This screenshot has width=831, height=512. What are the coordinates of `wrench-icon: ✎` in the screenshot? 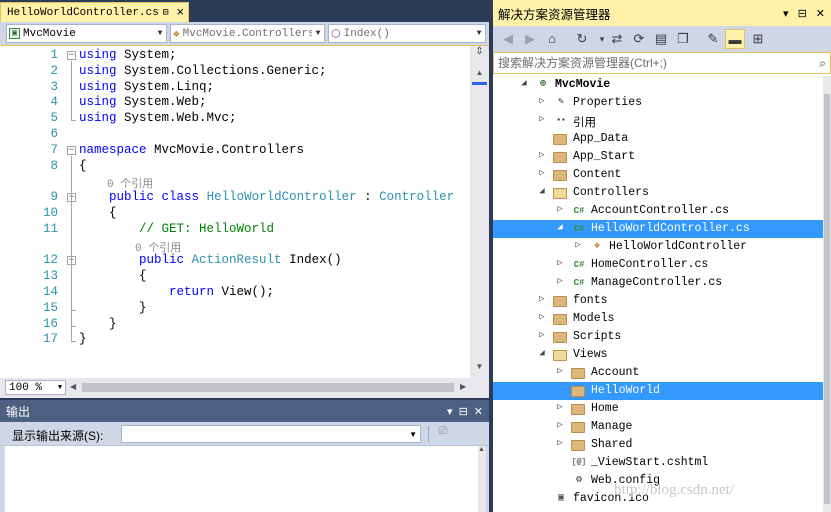 It's located at (713, 39).